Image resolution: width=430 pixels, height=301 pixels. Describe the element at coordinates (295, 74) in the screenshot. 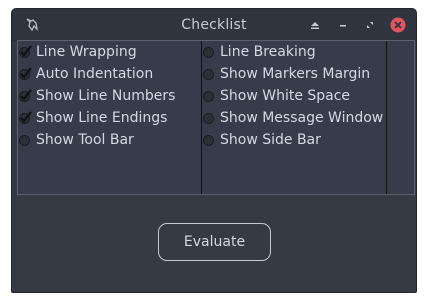

I see `checkbox-label: Show Markers Margin` at that location.